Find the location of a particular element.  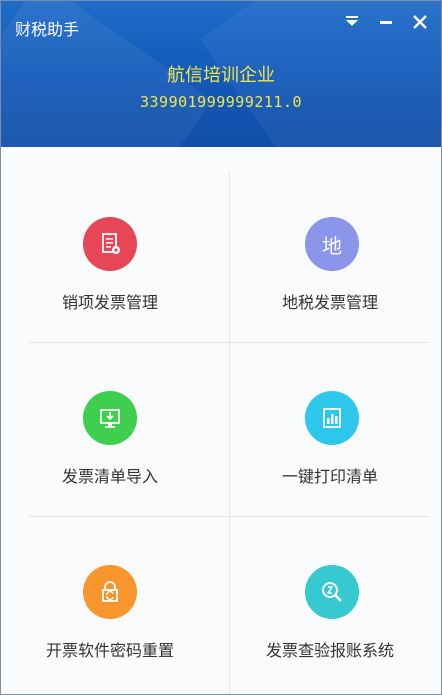

billing-software-password-reset-tile: 开票软件密码重置 is located at coordinates (129, 604).